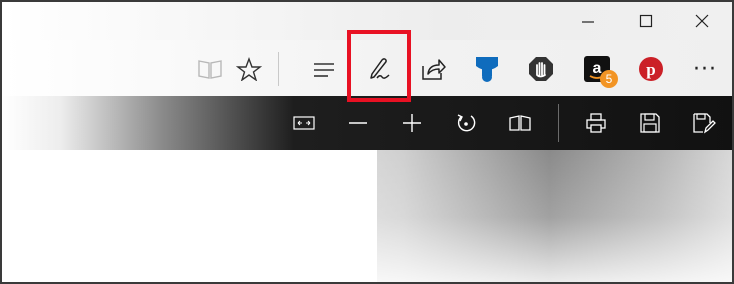 This screenshot has height=284, width=734. I want to click on pinterest-button: p, so click(651, 69).